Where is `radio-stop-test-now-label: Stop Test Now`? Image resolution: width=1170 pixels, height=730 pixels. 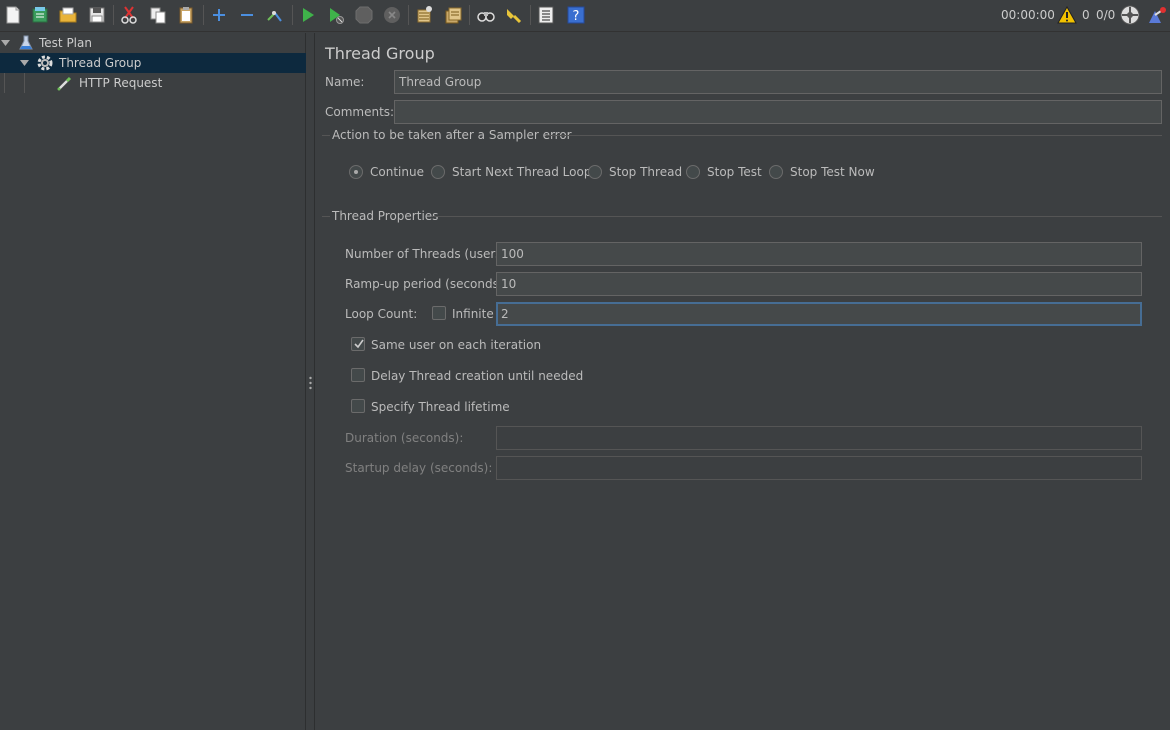
radio-stop-test-now-label: Stop Test Now is located at coordinates (832, 172).